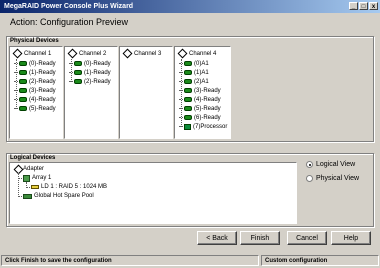  I want to click on back-button: < Back, so click(217, 238).